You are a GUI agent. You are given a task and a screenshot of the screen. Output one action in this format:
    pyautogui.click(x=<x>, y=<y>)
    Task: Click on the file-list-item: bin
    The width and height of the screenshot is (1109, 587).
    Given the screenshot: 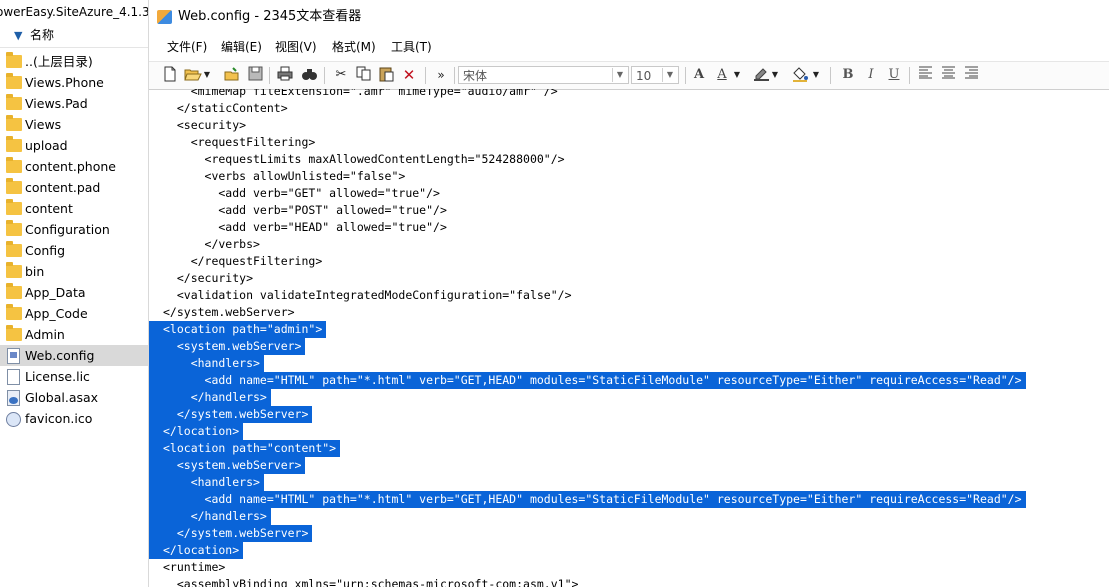 What is the action you would take?
    pyautogui.click(x=74, y=271)
    